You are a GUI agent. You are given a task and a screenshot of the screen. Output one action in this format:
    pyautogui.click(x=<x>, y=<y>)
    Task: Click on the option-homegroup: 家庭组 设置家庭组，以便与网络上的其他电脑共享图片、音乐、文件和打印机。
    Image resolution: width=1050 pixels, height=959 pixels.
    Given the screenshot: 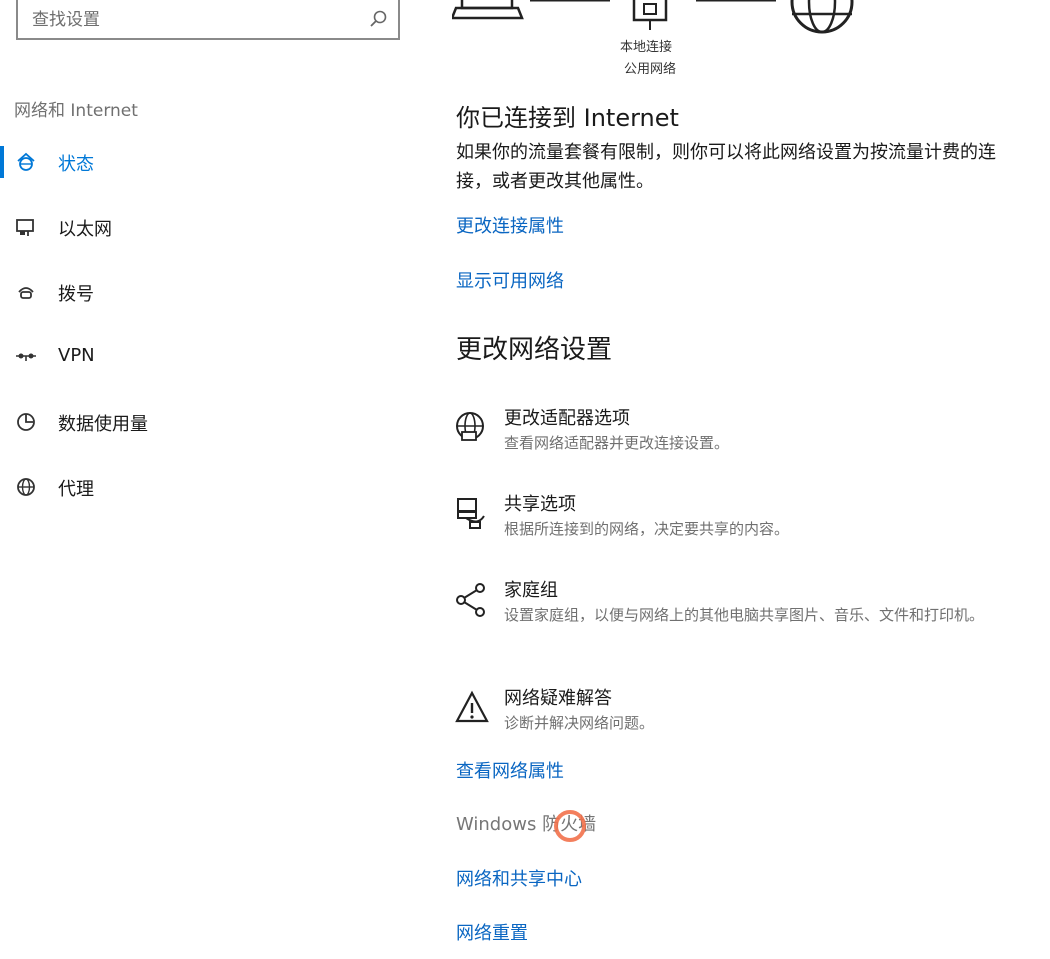 What is the action you would take?
    pyautogui.click(x=747, y=624)
    